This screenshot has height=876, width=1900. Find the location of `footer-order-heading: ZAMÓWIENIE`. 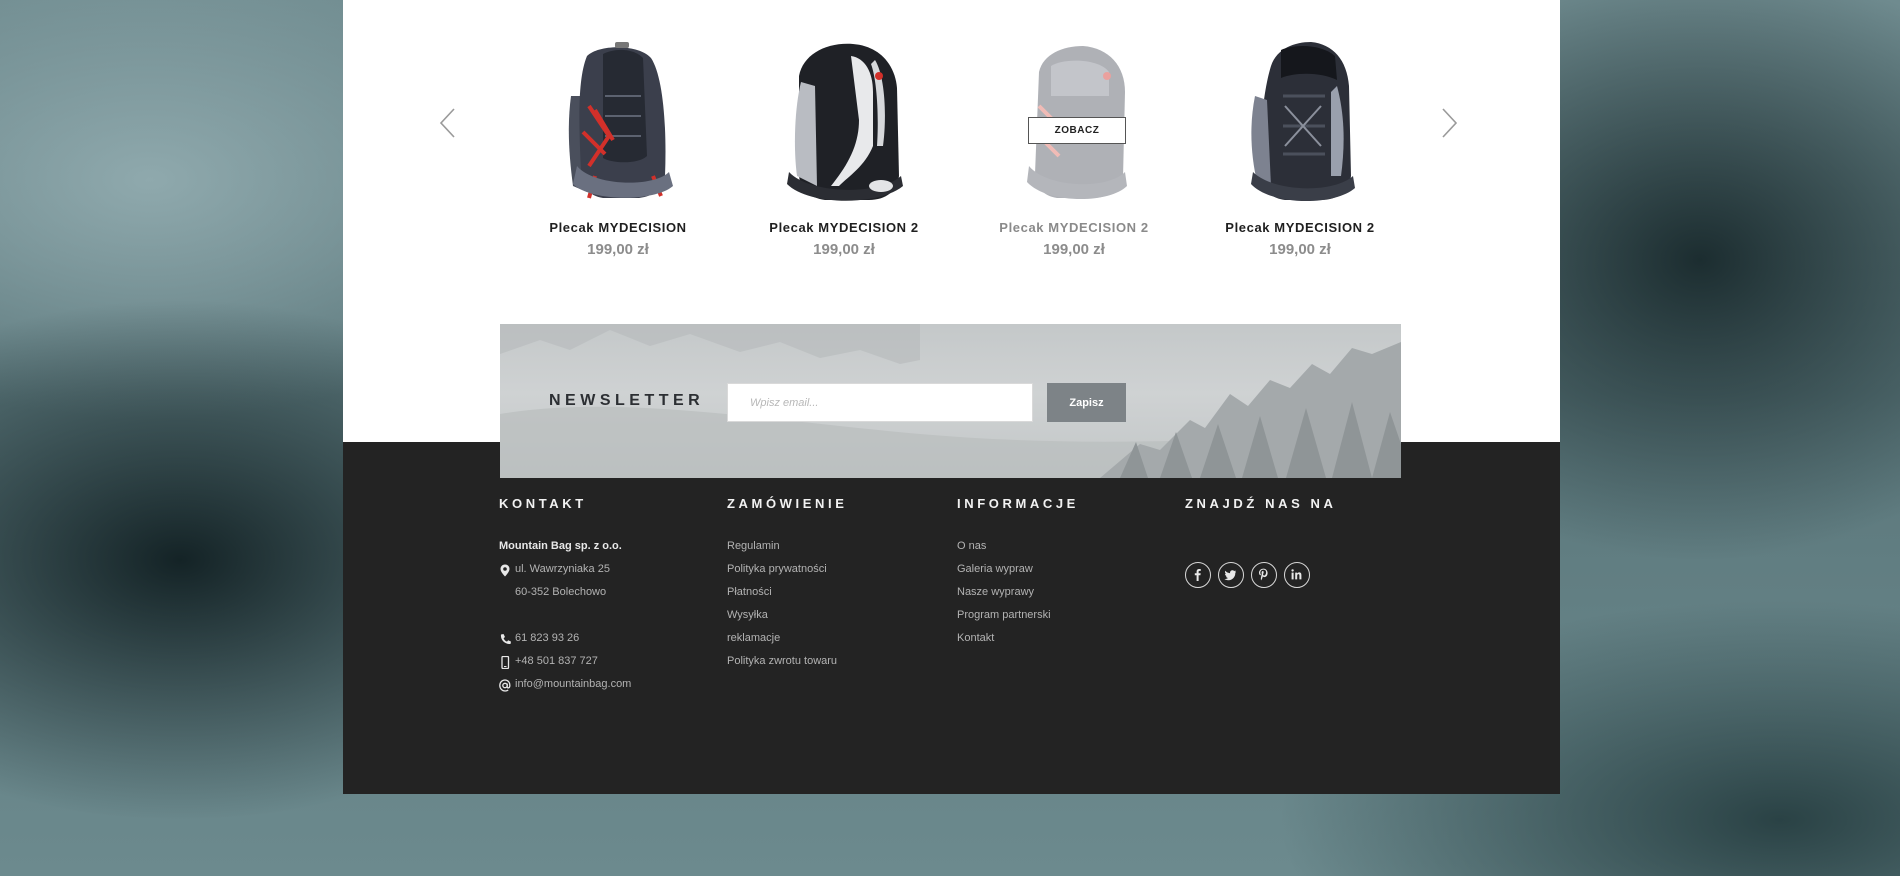

footer-order-heading: ZAMÓWIENIE is located at coordinates (787, 503).